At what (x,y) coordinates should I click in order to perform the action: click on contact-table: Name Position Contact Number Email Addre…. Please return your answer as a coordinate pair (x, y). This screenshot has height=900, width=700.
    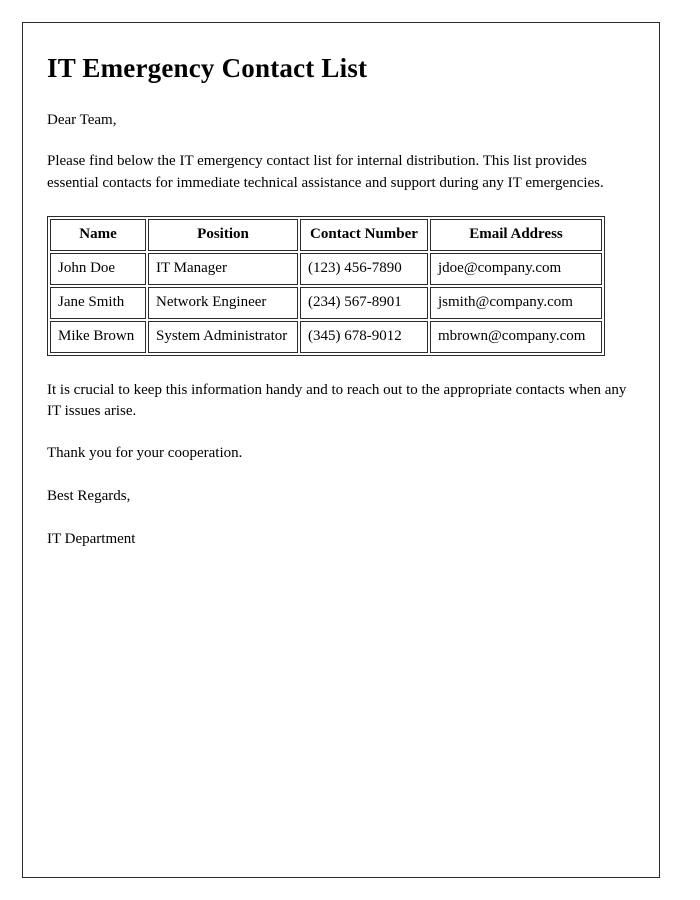
    Looking at the image, I should click on (326, 285).